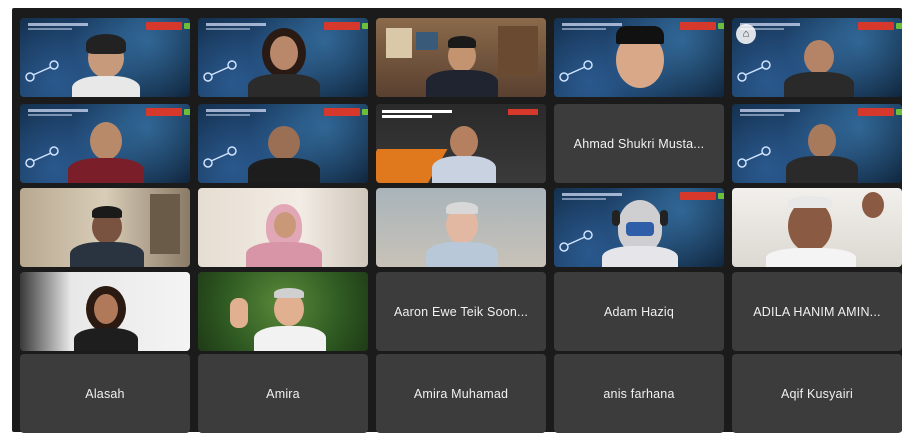 The width and height of the screenshot is (908, 436). I want to click on participant-name: Alasah, so click(105, 393).